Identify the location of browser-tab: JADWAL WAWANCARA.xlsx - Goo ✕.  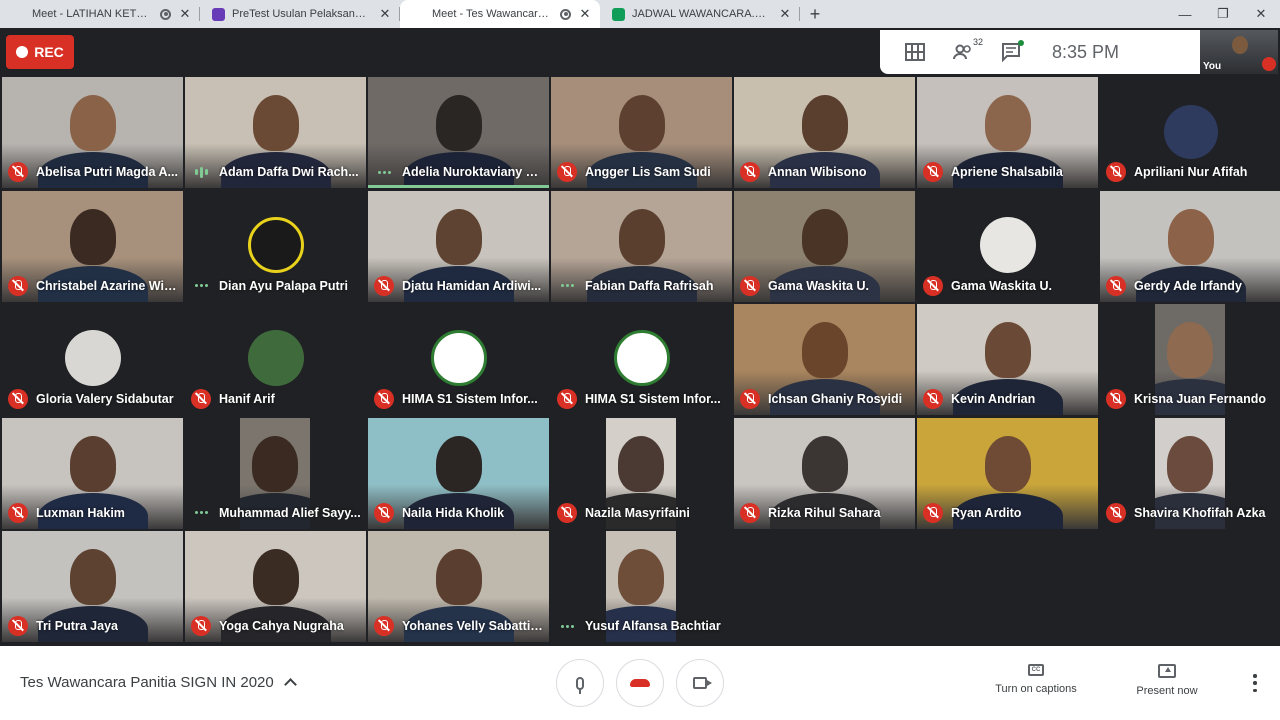
(700, 14).